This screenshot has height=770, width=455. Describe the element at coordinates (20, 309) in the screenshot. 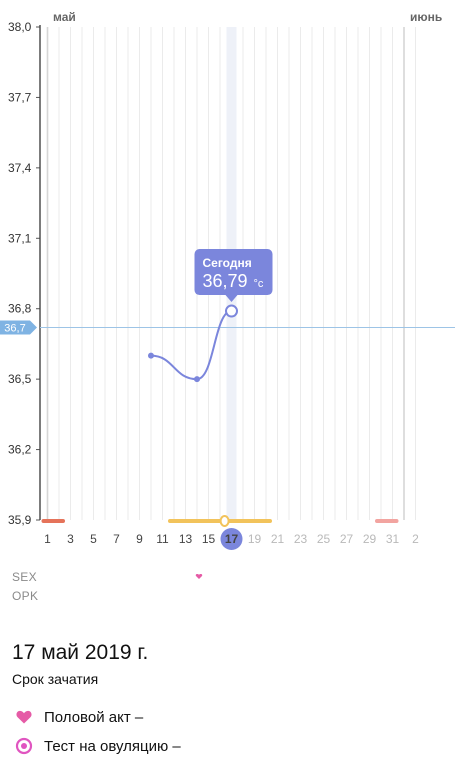

I see `y-tick-label: 36,8` at that location.